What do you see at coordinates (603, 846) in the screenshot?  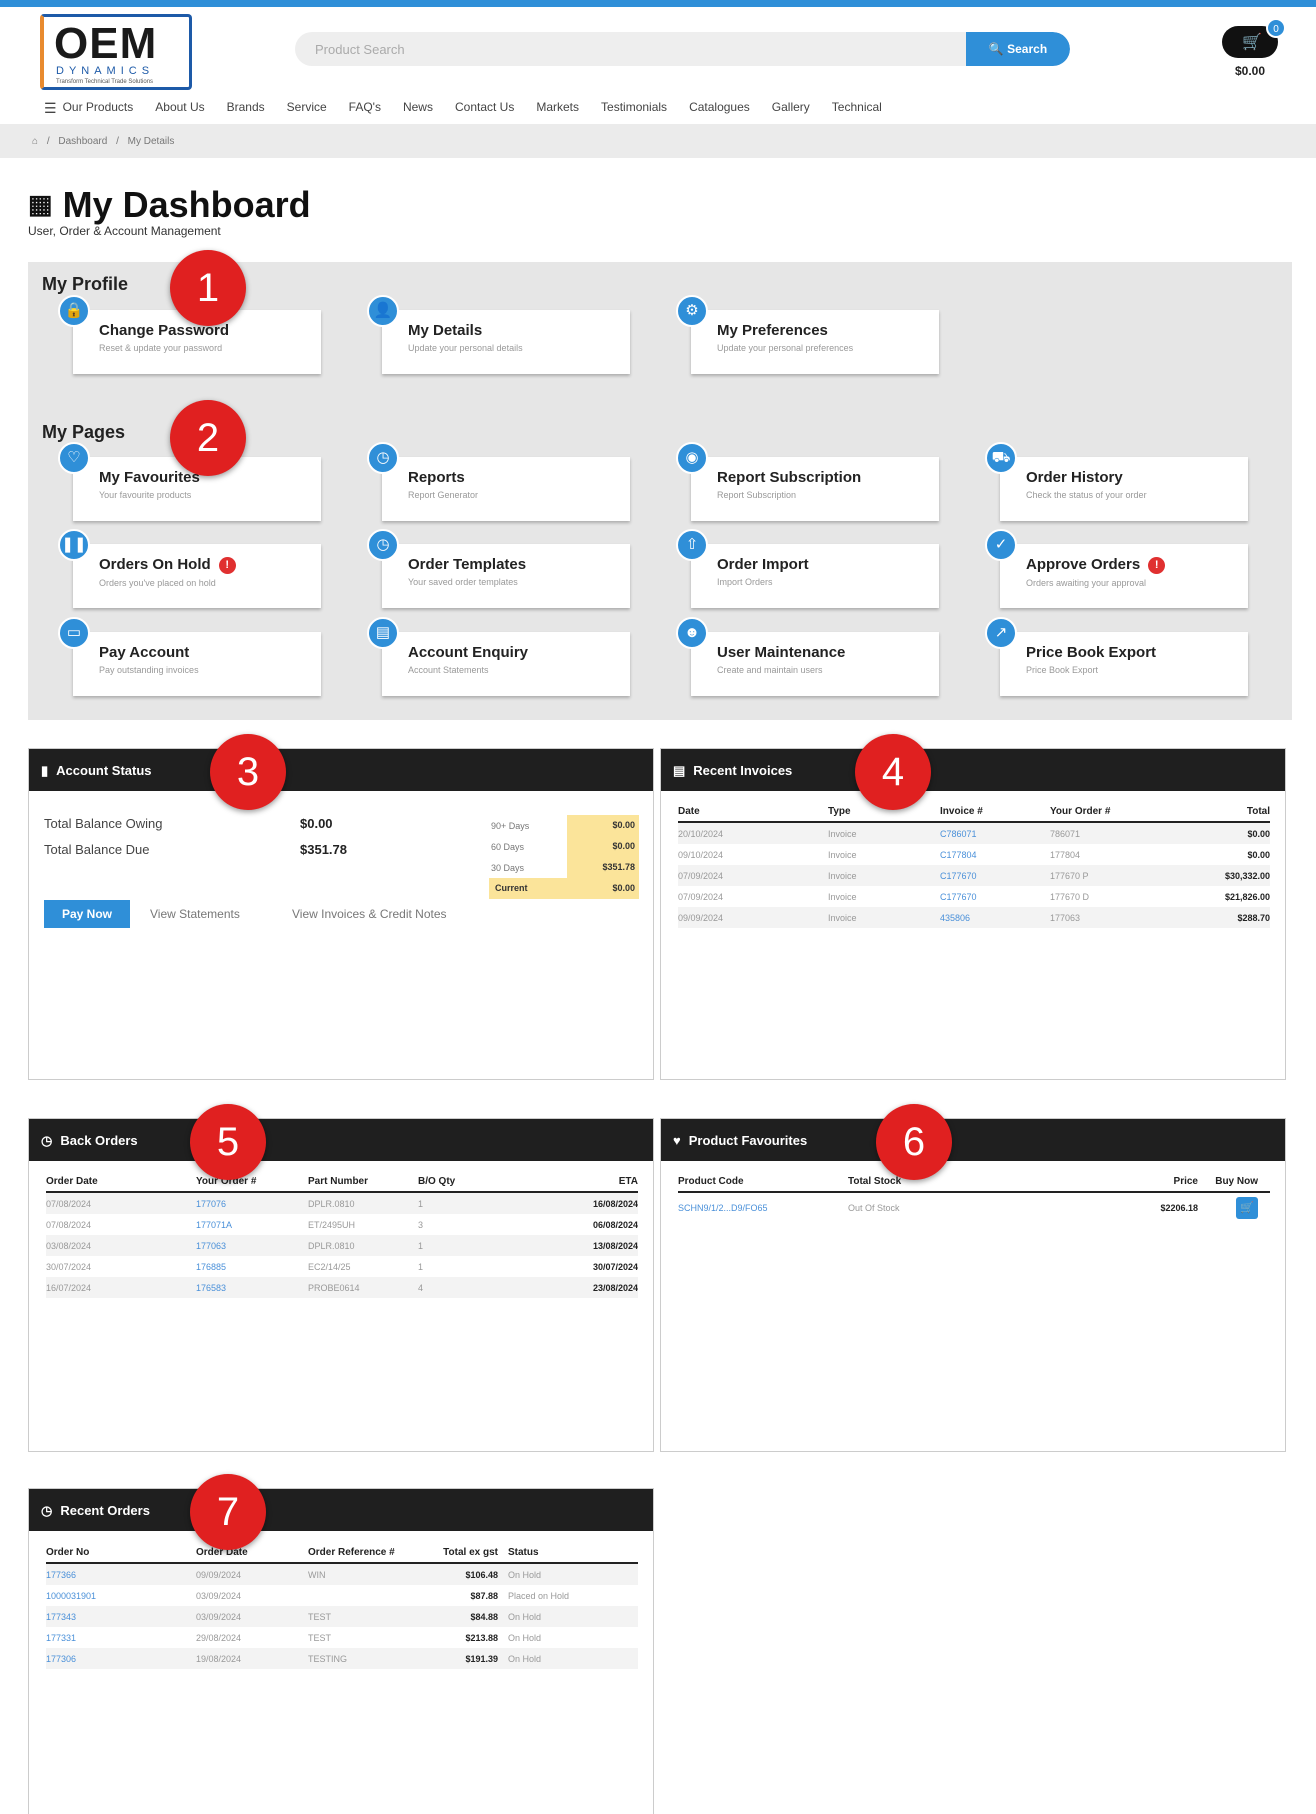 I see `aging-value: $0.00` at bounding box center [603, 846].